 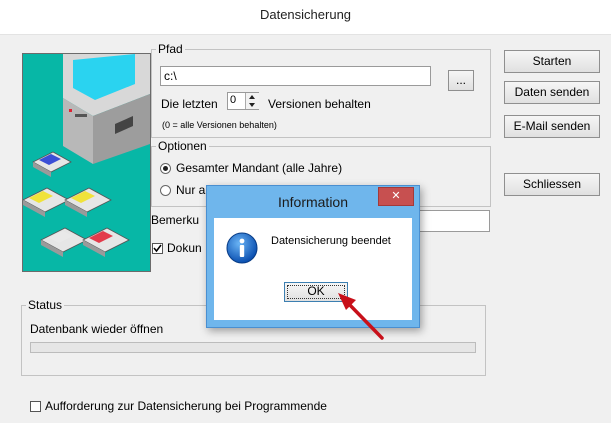 I want to click on backup-illustration, so click(x=86, y=162).